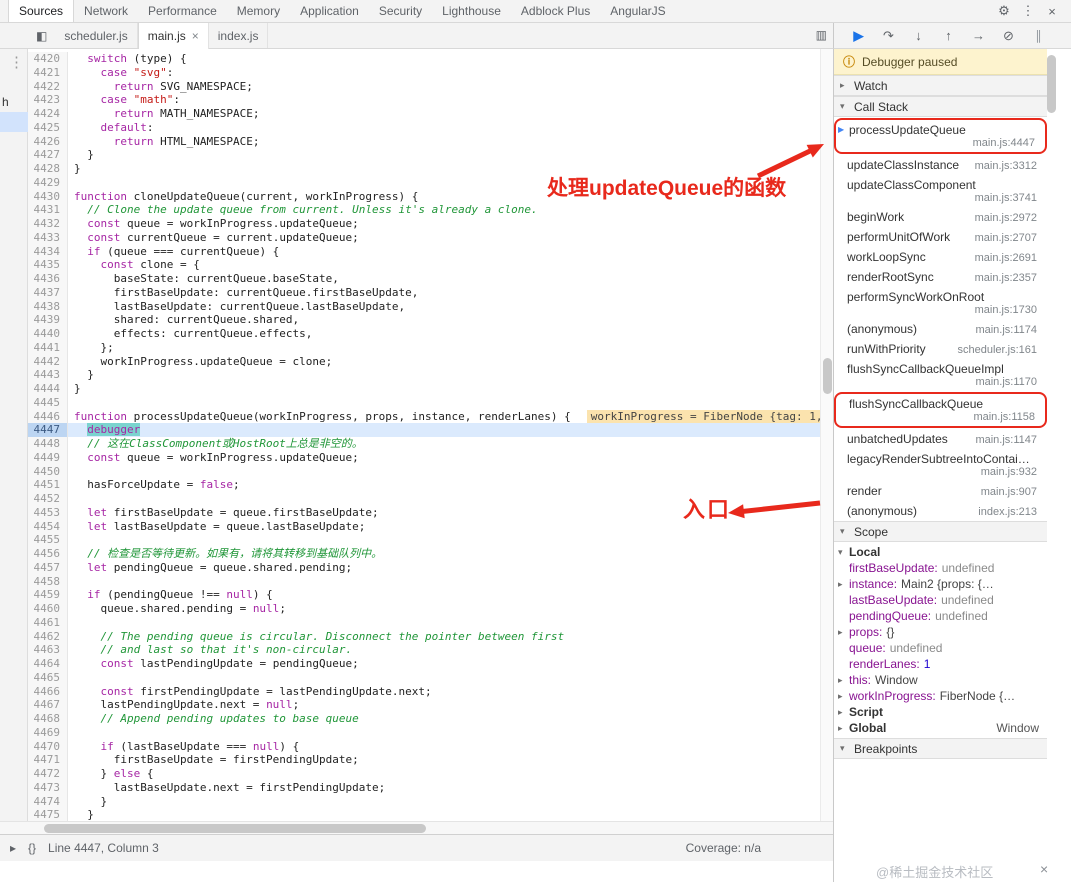 The height and width of the screenshot is (882, 1071). What do you see at coordinates (48, 664) in the screenshot?
I see `line-number: 4464` at bounding box center [48, 664].